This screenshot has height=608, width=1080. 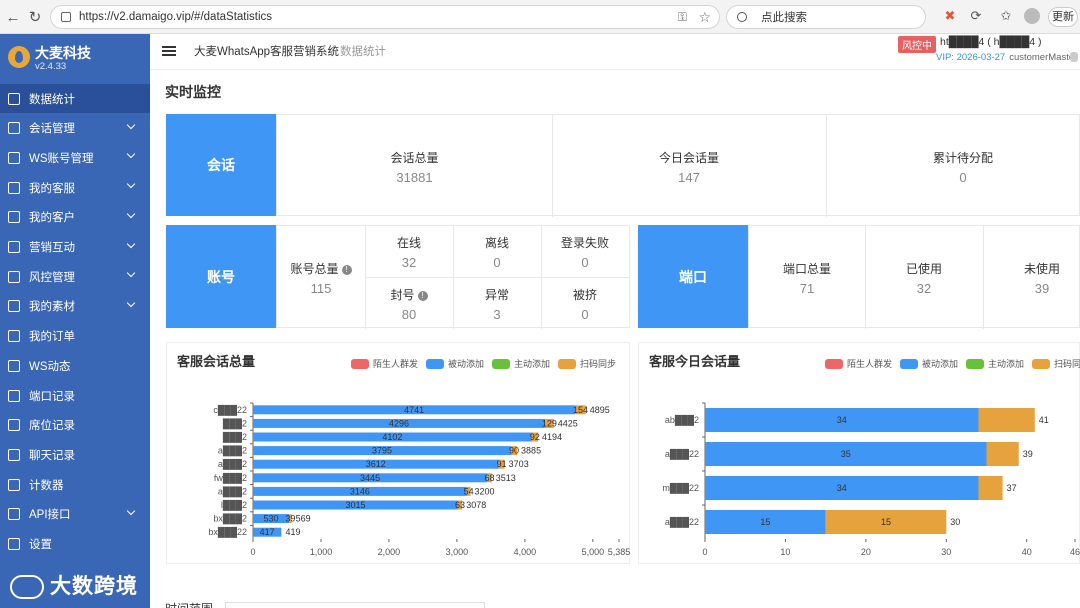 I want to click on update-button: 更新, so click(x=1063, y=17).